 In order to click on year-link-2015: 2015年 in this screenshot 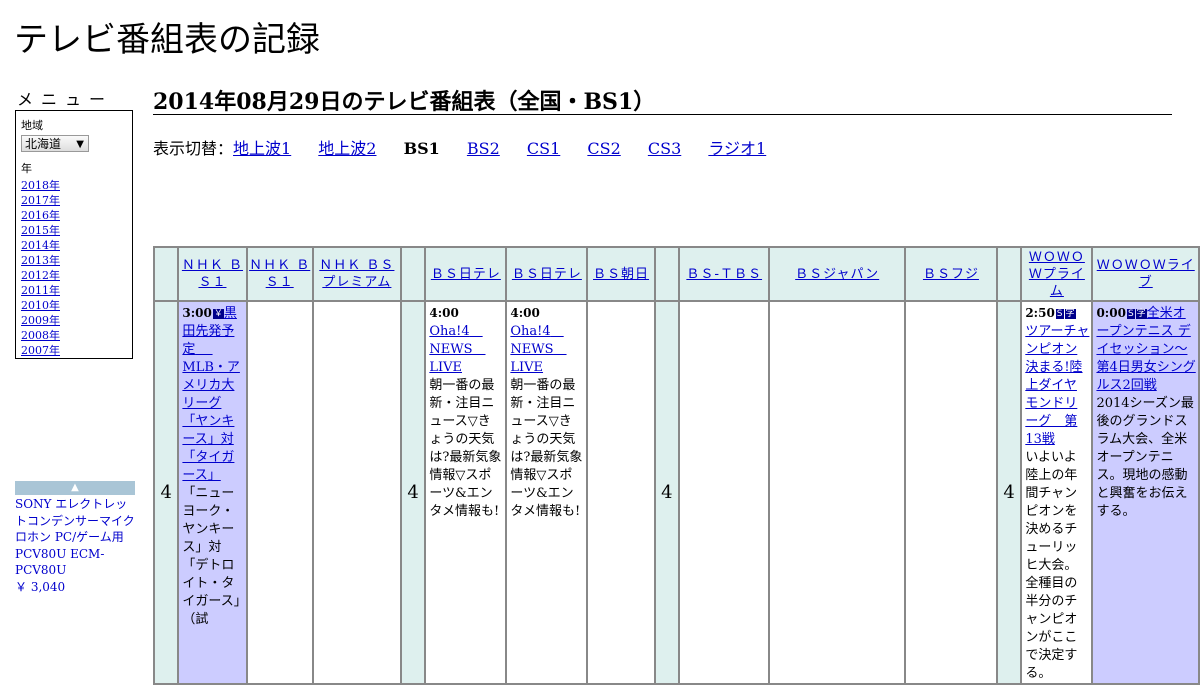, I will do `click(76, 230)`.